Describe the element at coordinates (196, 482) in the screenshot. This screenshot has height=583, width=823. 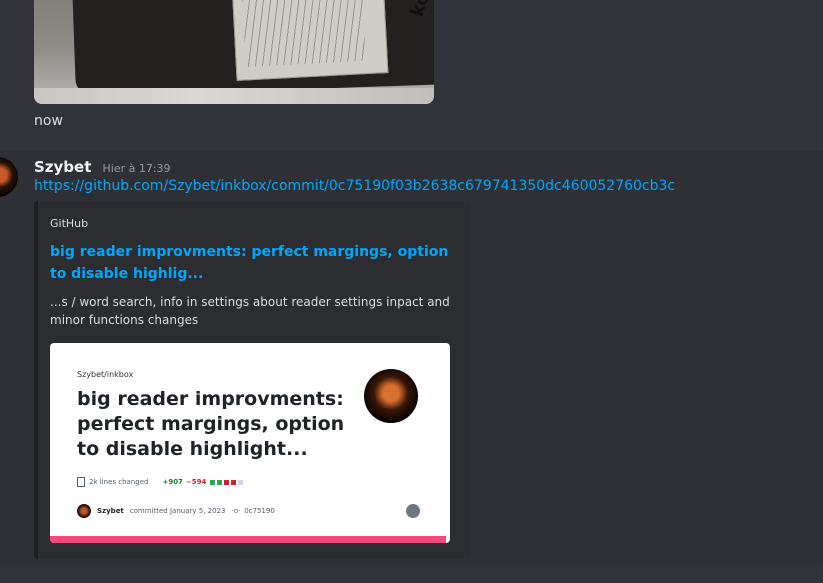
I see `deletions-count: −594` at that location.